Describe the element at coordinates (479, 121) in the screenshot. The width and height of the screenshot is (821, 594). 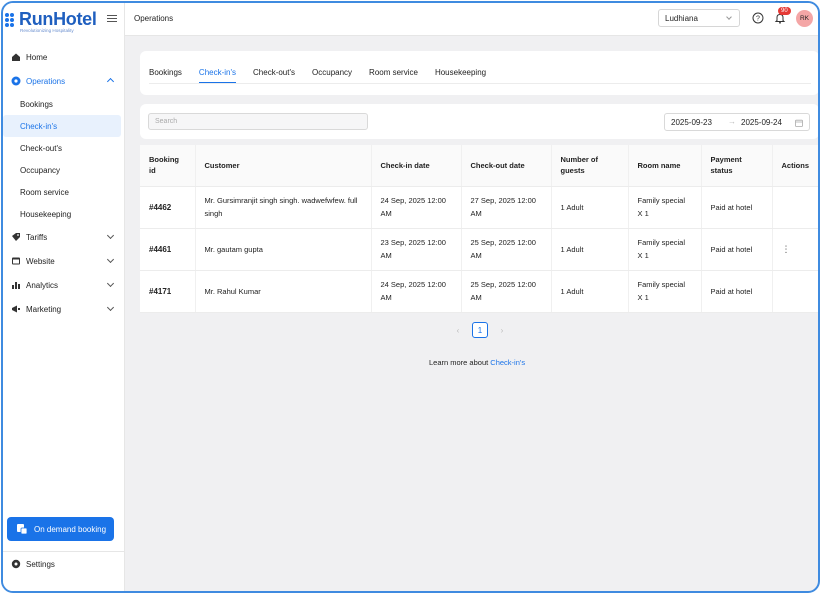
I see `filter-bar: Search 2025-09-23 → 2025-09-24` at that location.